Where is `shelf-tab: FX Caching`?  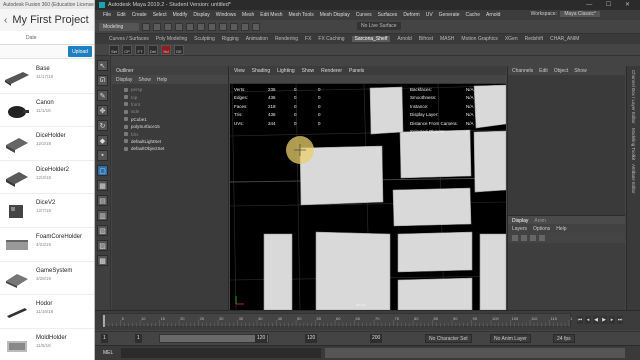
shelf-tab: FX Caching is located at coordinates (331, 39).